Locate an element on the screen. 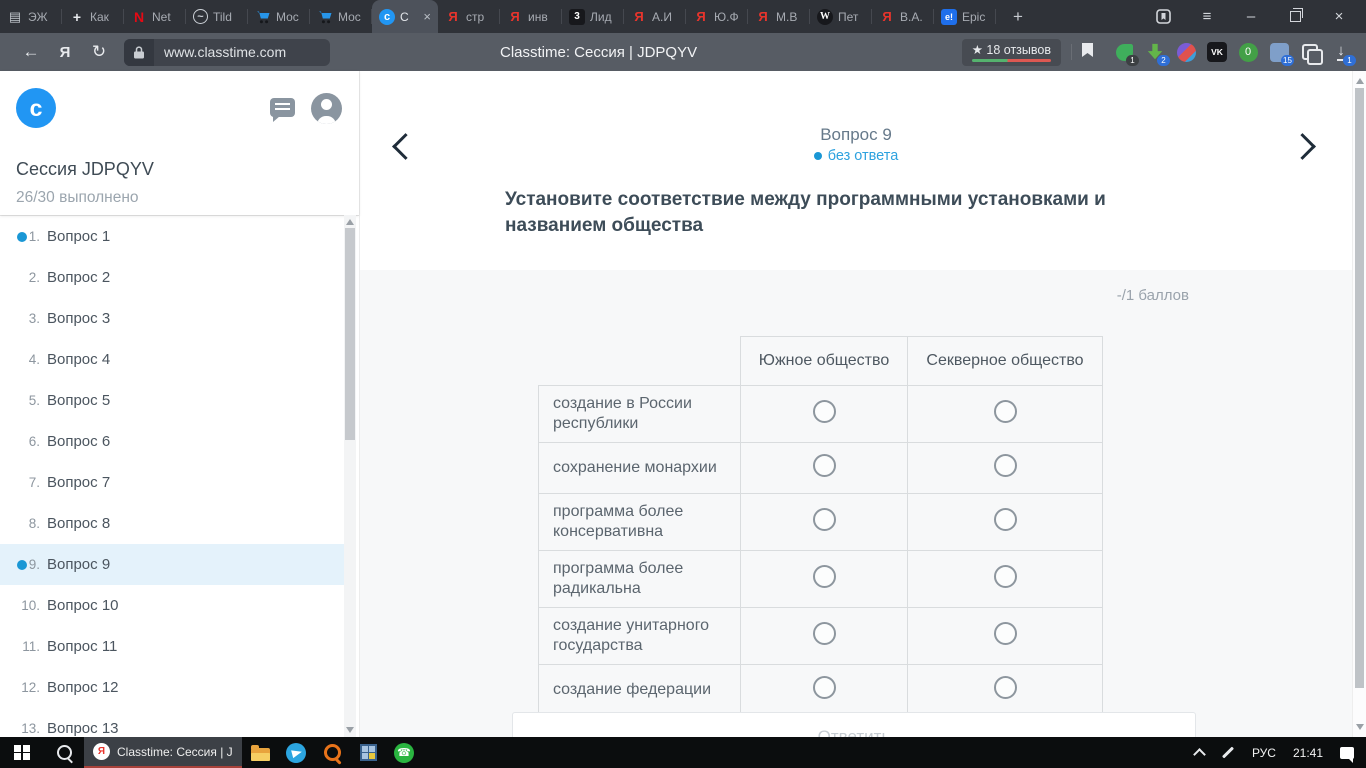 This screenshot has width=1366, height=768. tray-expand-icon is located at coordinates (1199, 754).